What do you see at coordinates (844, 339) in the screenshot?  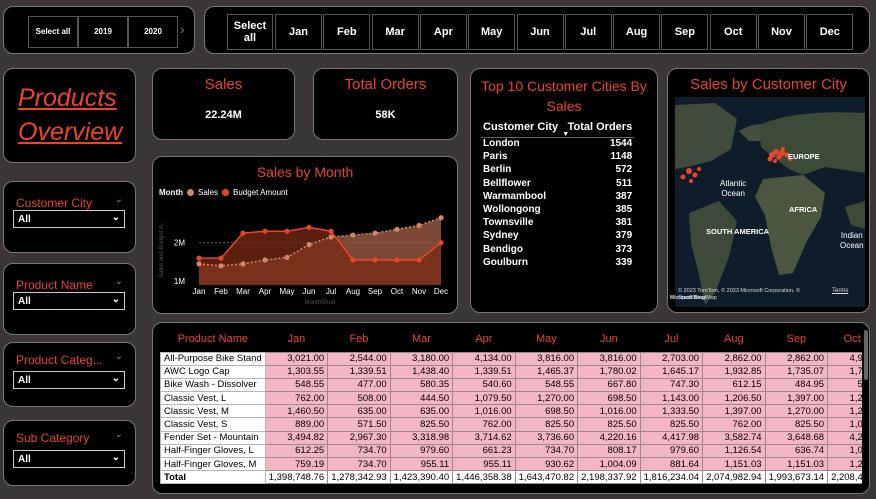 I see `matrix-col-header: Oct` at bounding box center [844, 339].